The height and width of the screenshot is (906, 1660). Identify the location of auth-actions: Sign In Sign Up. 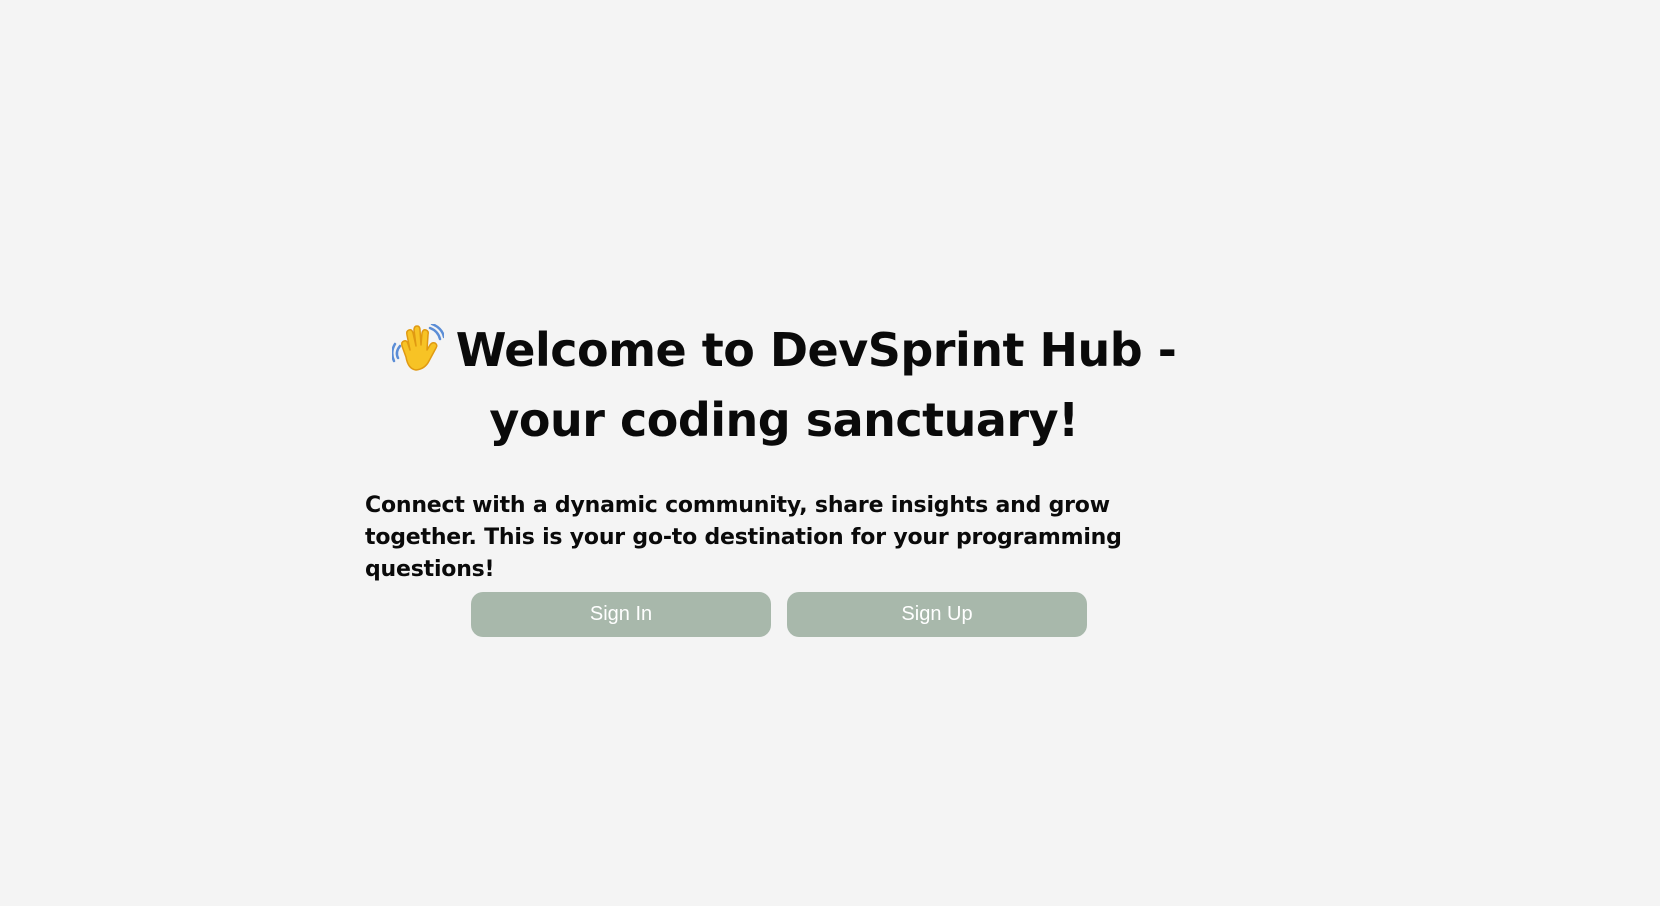
(779, 614).